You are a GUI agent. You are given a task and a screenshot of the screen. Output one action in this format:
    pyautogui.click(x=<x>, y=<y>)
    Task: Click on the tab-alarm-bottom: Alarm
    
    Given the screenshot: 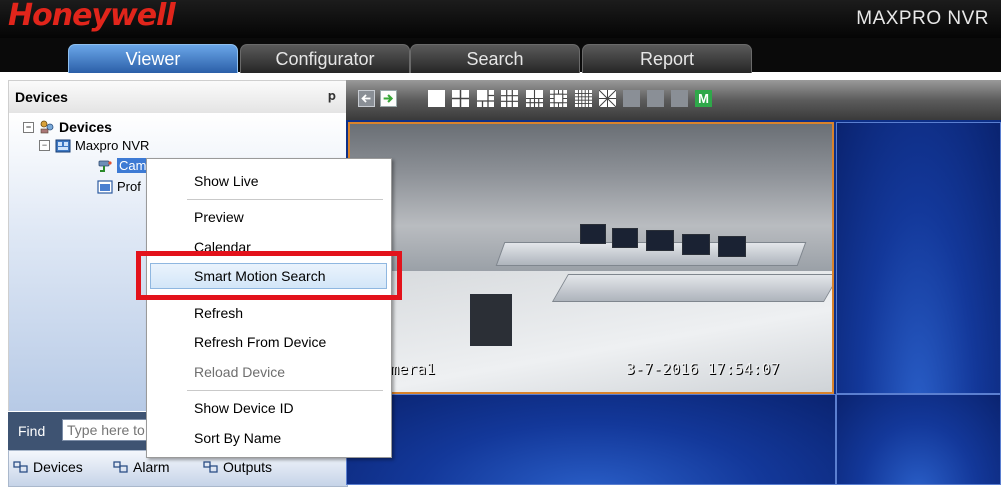 What is the action you would take?
    pyautogui.click(x=141, y=467)
    